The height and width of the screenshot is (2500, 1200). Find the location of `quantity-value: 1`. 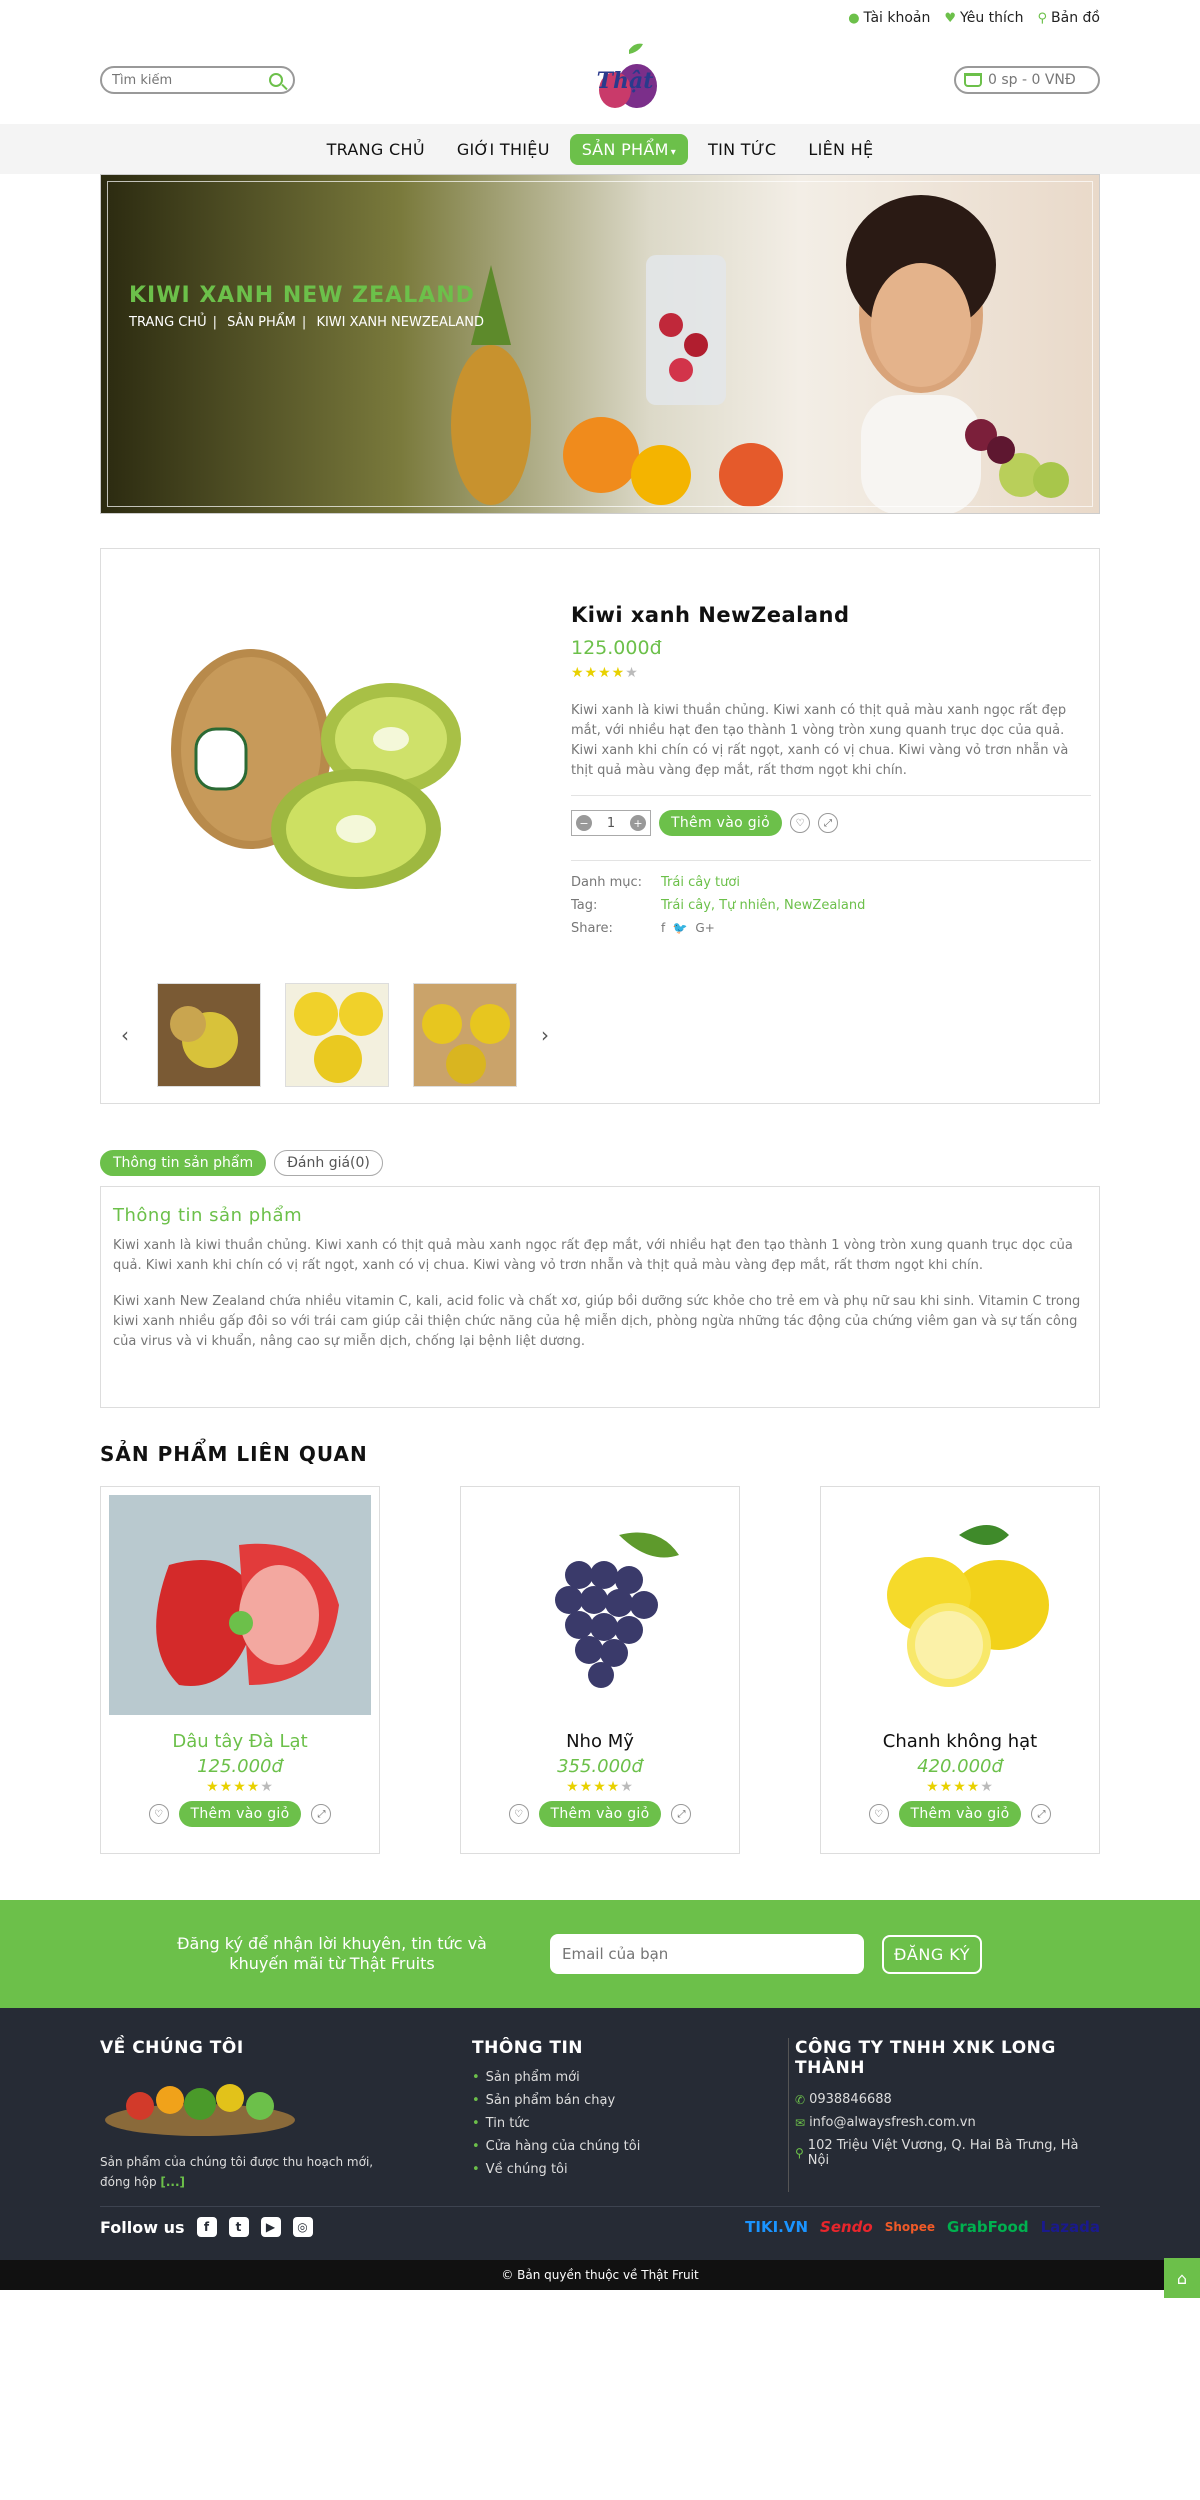

quantity-value: 1 is located at coordinates (611, 823).